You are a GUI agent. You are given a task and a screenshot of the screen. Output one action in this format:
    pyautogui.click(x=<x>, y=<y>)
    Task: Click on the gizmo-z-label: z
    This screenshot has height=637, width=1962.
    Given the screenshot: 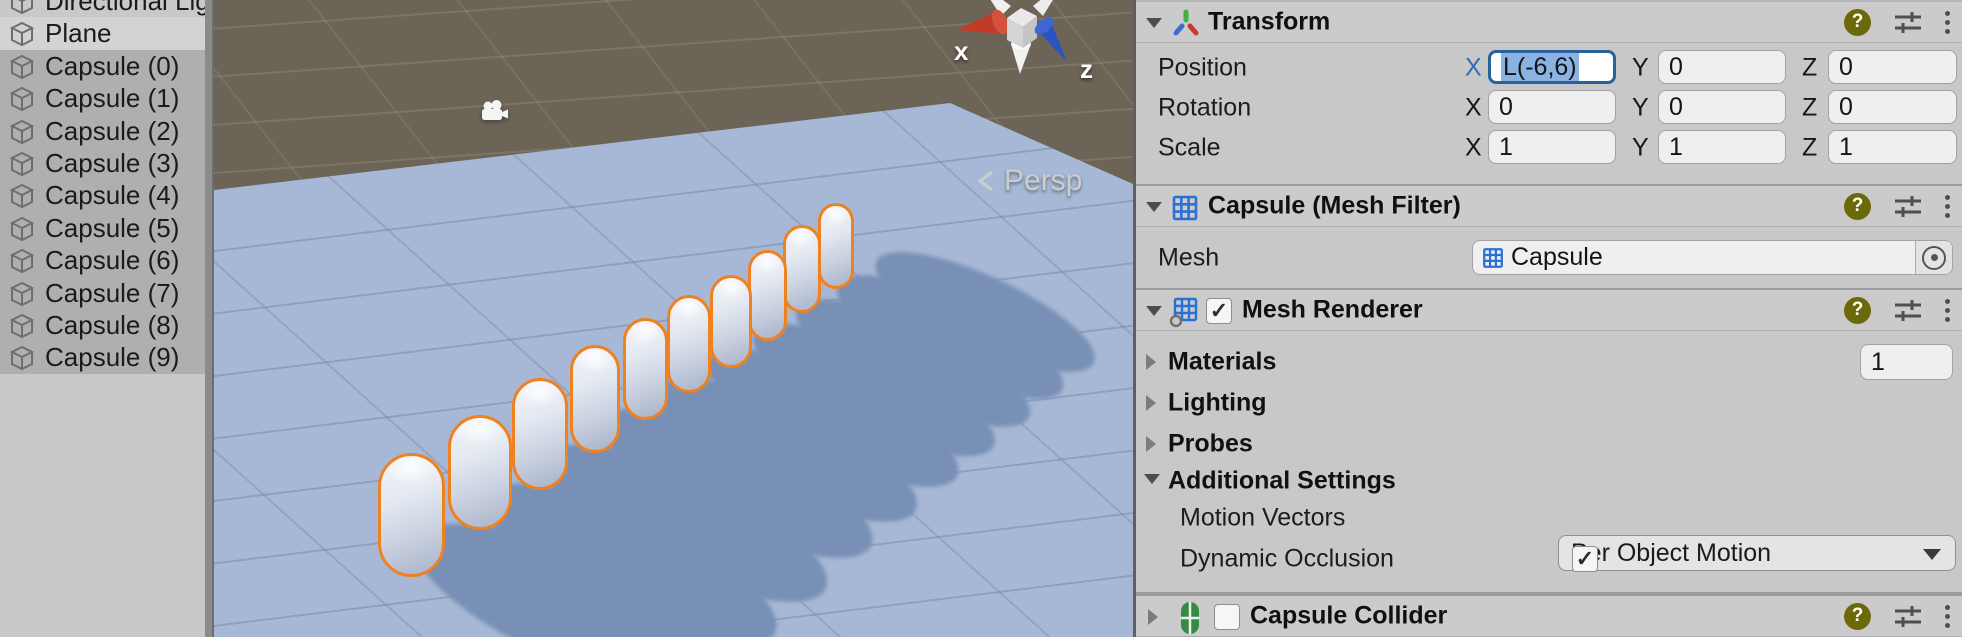 What is the action you would take?
    pyautogui.click(x=1086, y=69)
    